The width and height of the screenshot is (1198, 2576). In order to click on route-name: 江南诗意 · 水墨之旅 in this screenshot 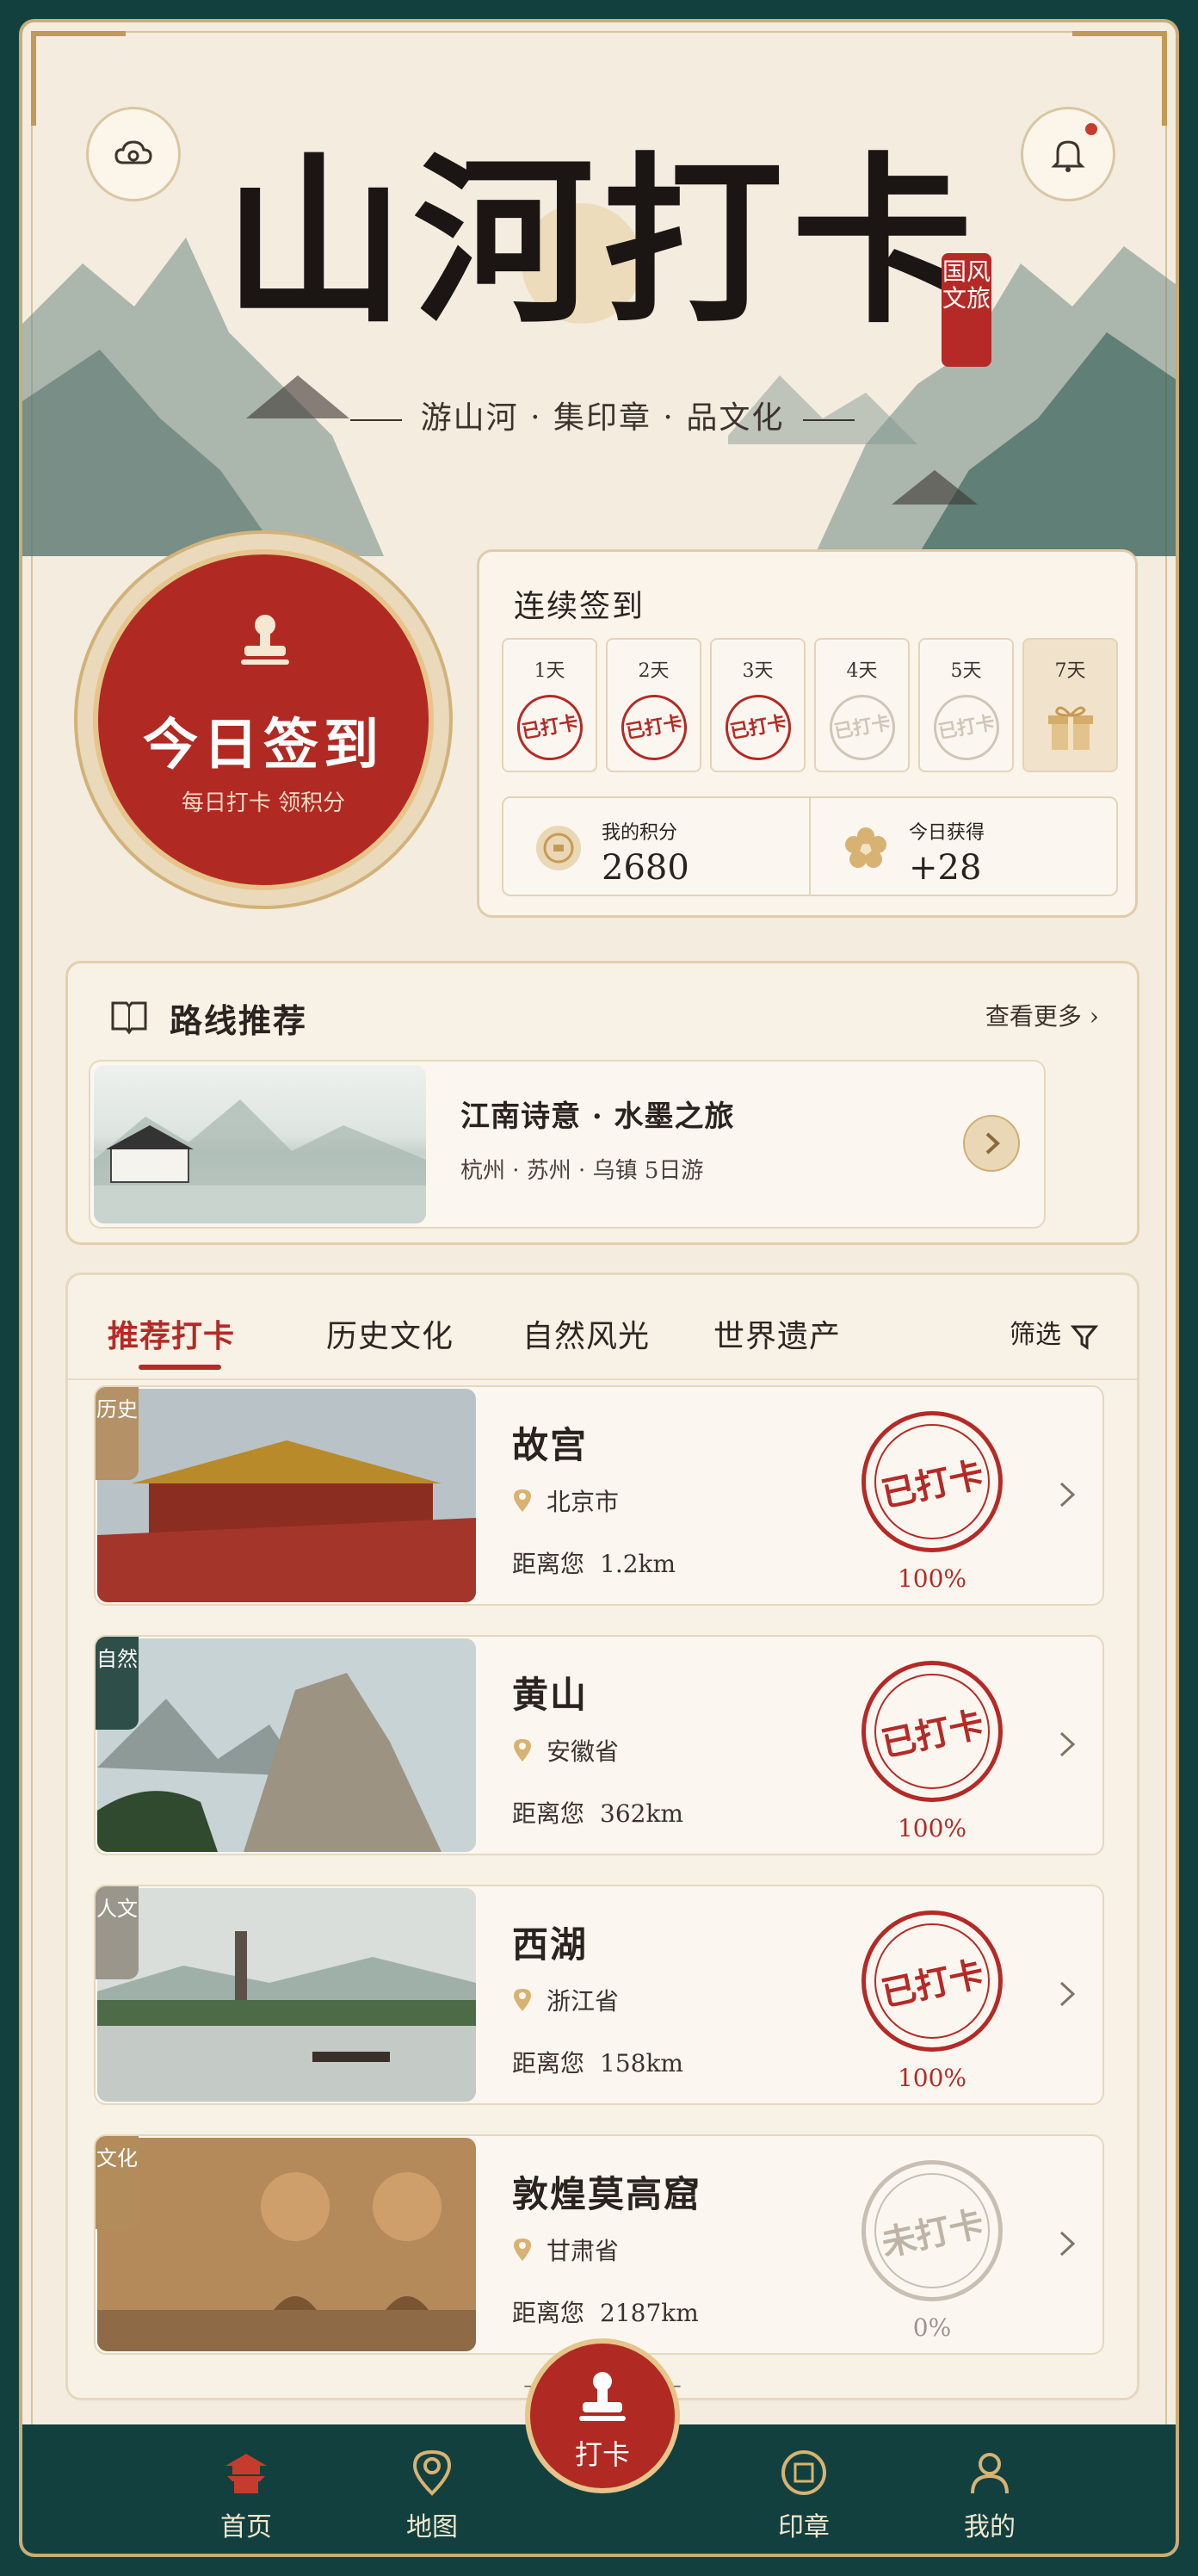, I will do `click(597, 1116)`.